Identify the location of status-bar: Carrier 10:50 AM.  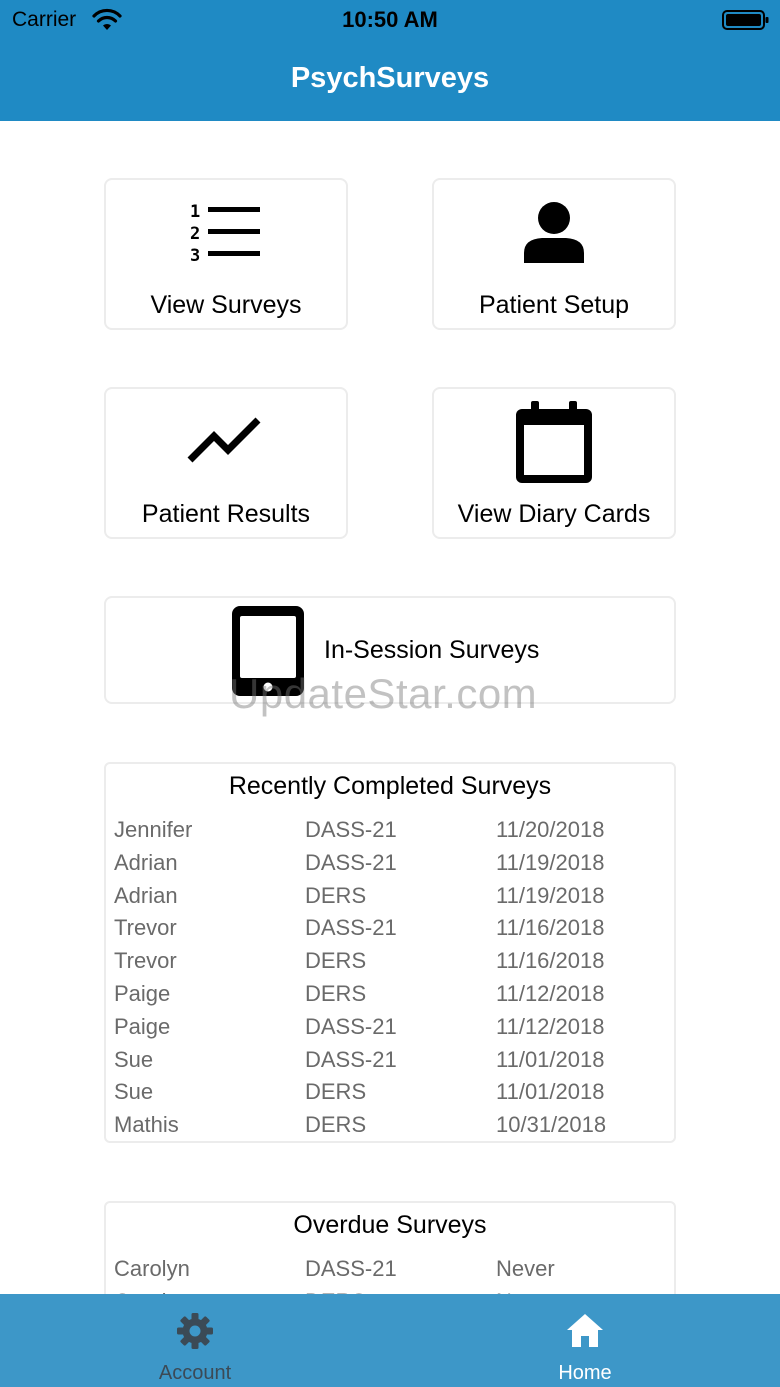
(390, 20).